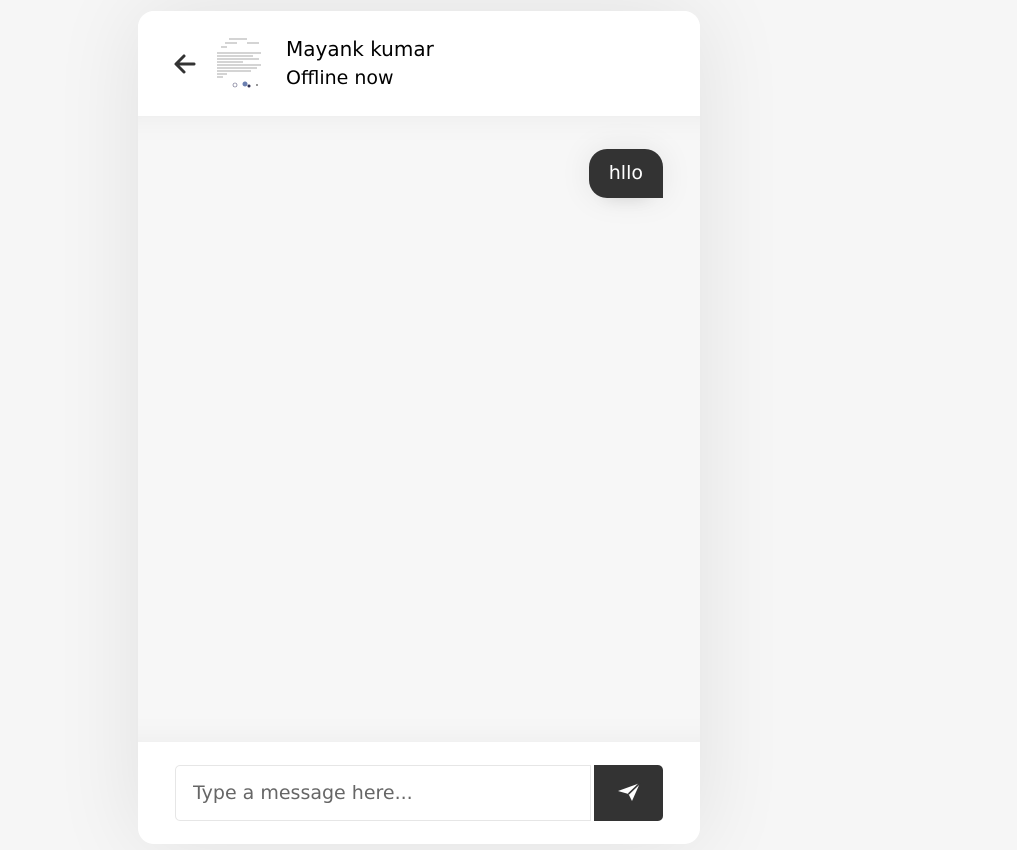 Image resolution: width=1017 pixels, height=850 pixels. Describe the element at coordinates (185, 64) in the screenshot. I see `arrow-left-icon` at that location.